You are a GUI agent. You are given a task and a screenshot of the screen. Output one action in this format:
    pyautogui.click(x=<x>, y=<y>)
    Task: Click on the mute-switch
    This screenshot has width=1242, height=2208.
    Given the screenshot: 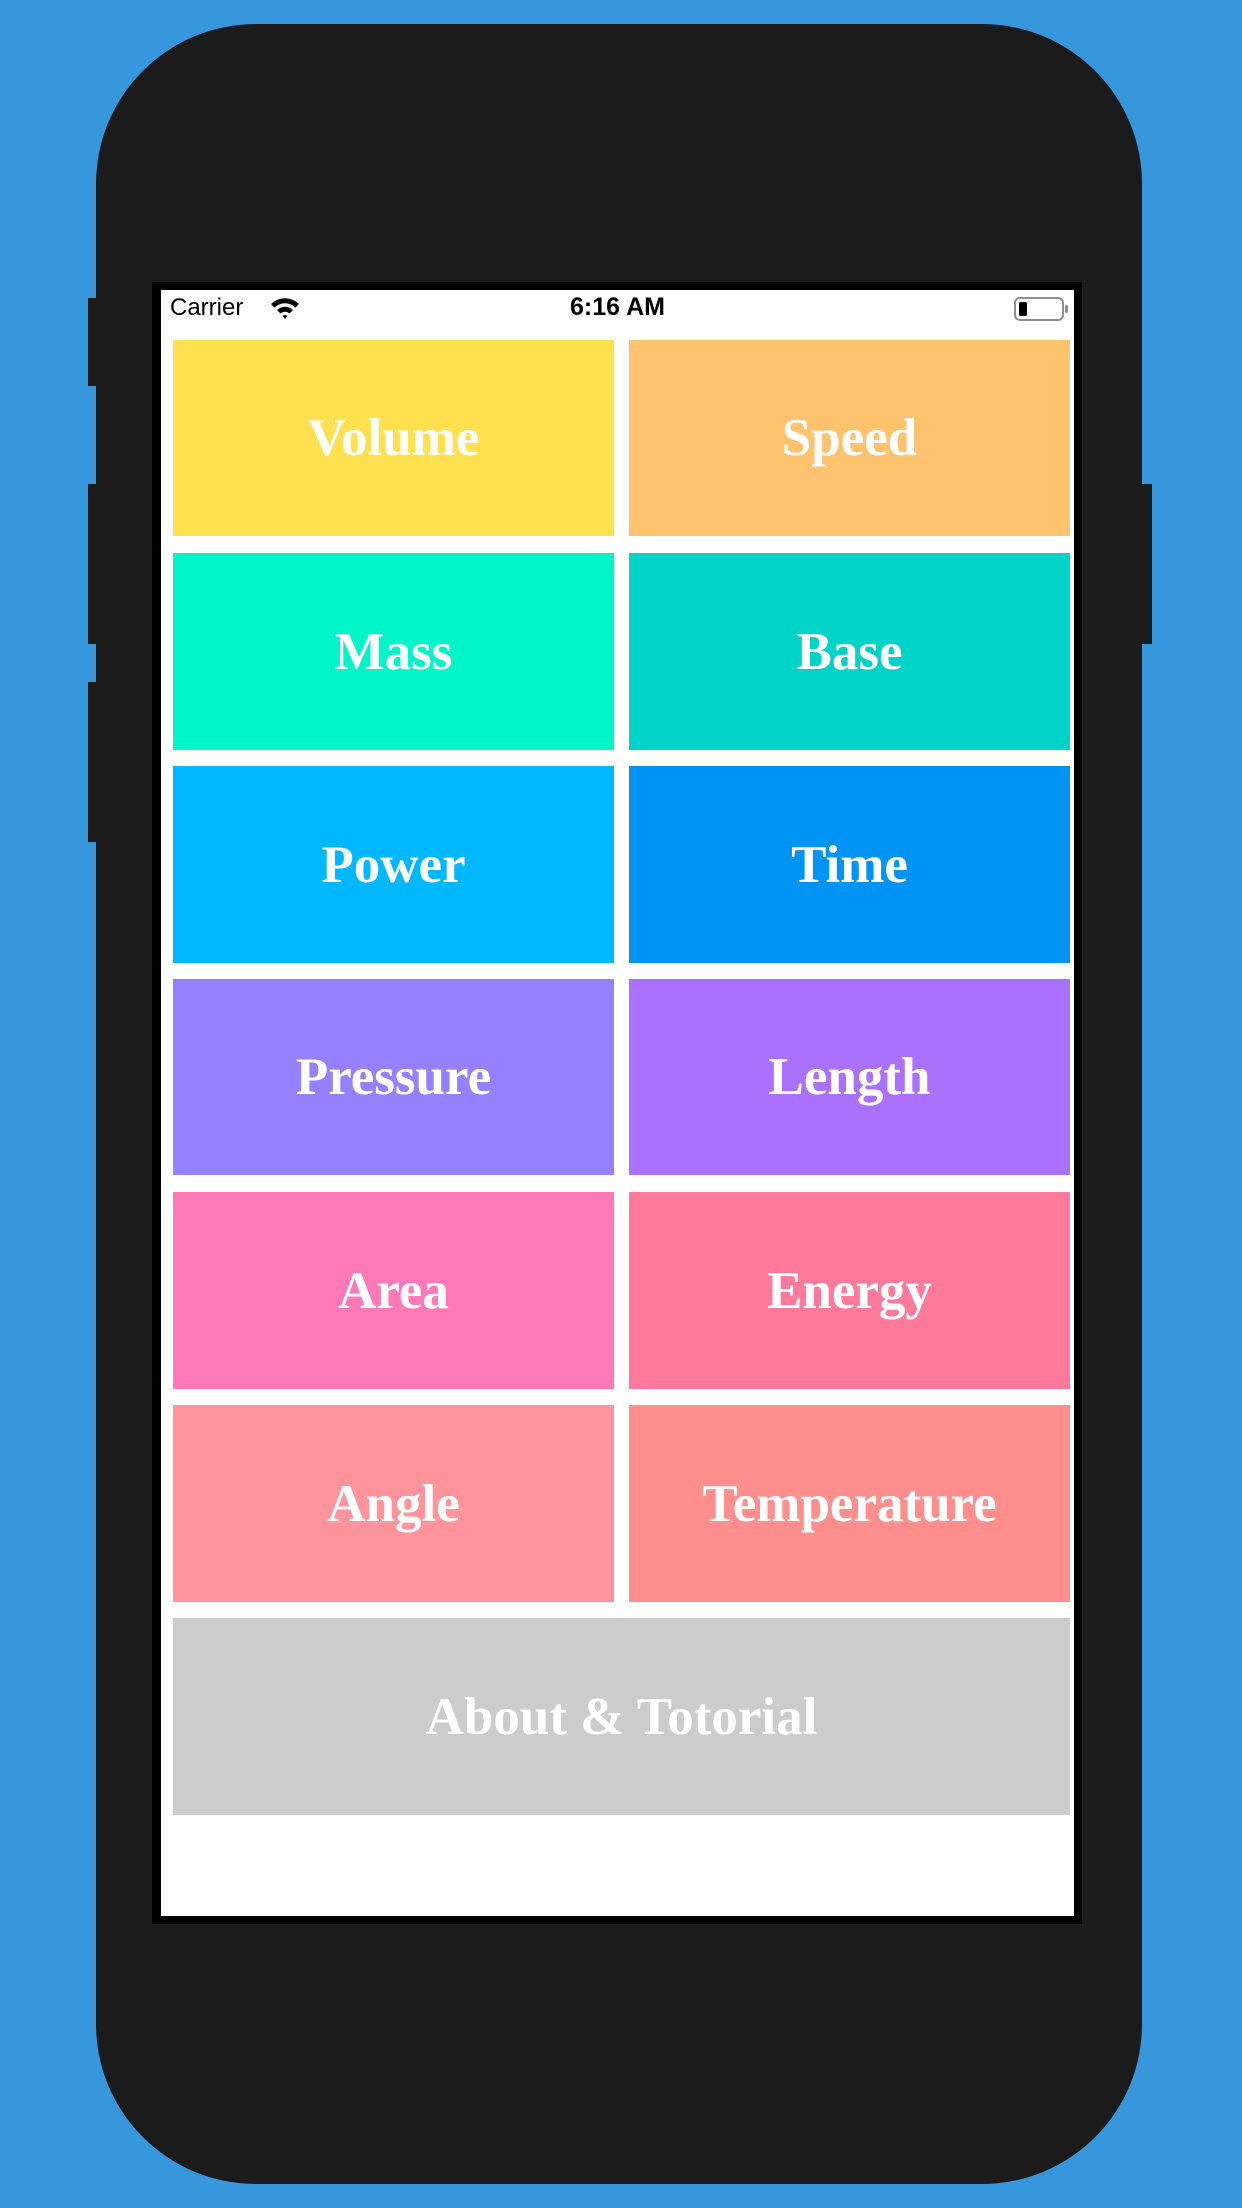 What is the action you would take?
    pyautogui.click(x=94, y=342)
    